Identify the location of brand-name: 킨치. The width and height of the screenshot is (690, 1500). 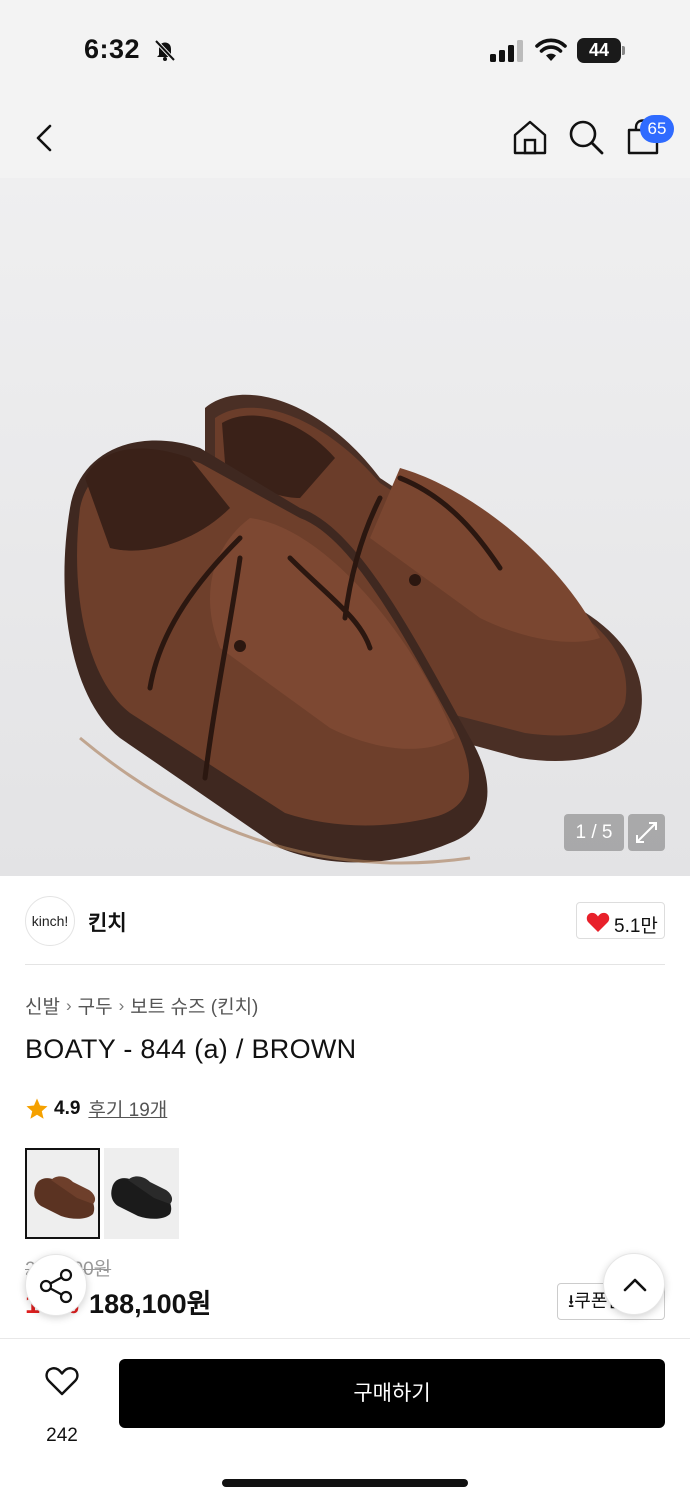
(107, 922).